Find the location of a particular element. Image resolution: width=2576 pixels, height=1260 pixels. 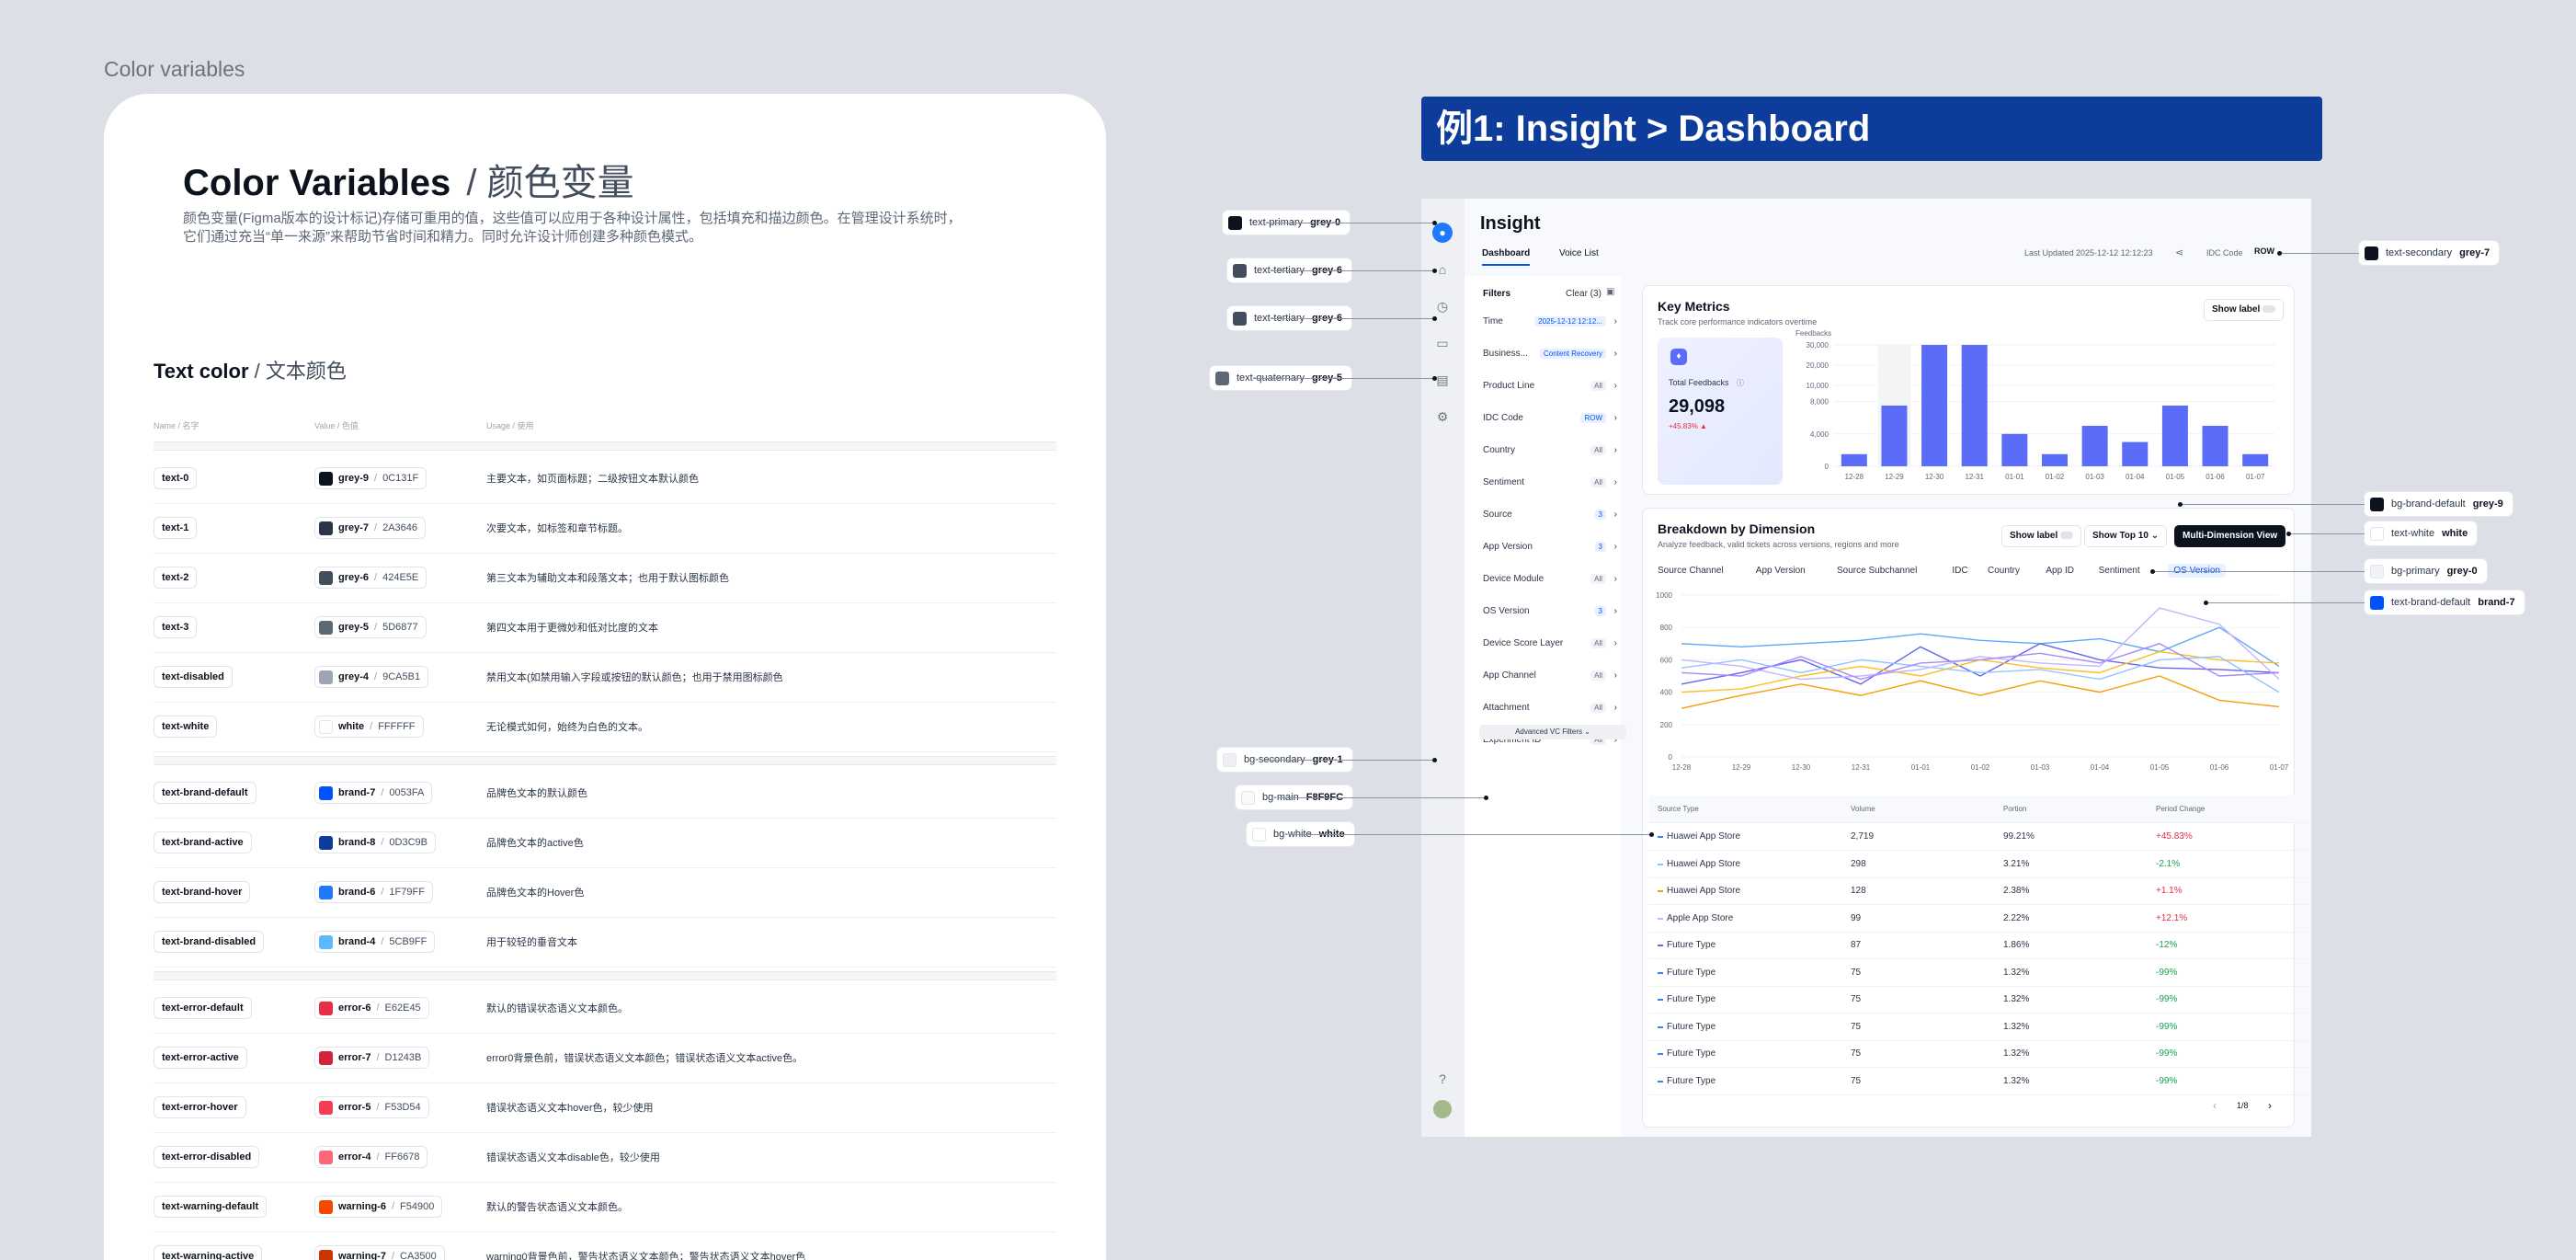

next-page-icon: › is located at coordinates (2270, 1105).